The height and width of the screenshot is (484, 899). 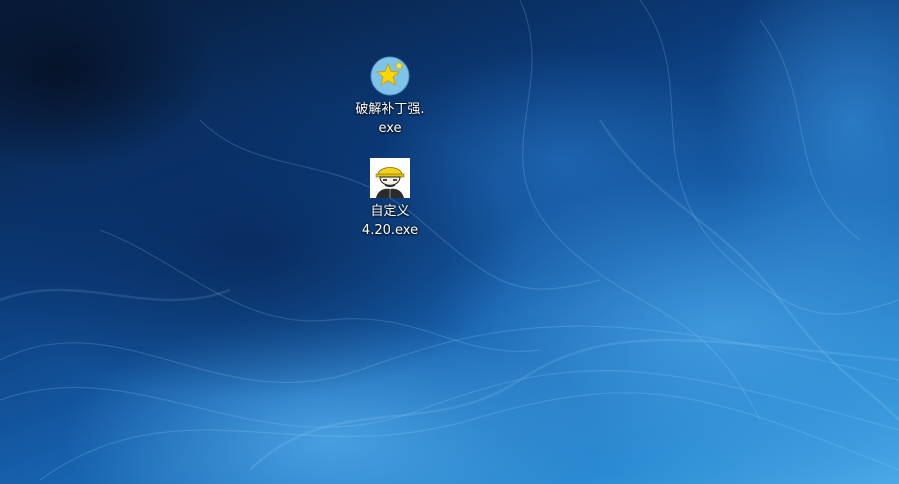 What do you see at coordinates (390, 76) in the screenshot?
I see `star-badge-icon` at bounding box center [390, 76].